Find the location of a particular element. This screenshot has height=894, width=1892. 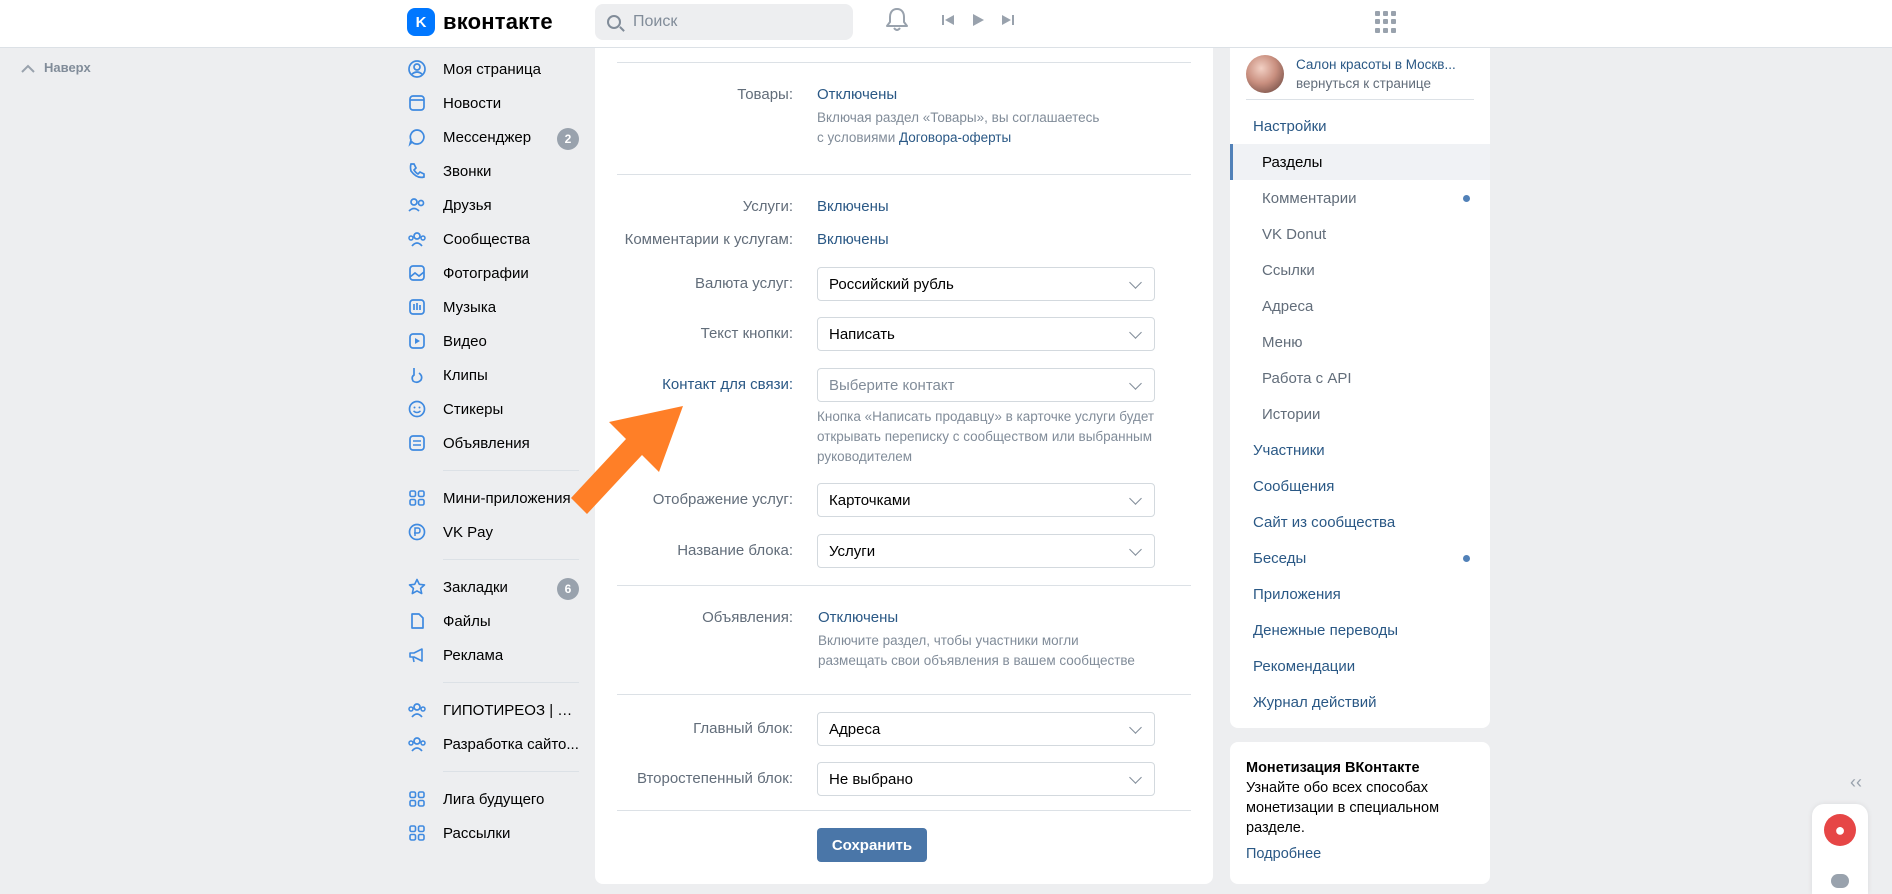

bell-icon is located at coordinates (897, 22).